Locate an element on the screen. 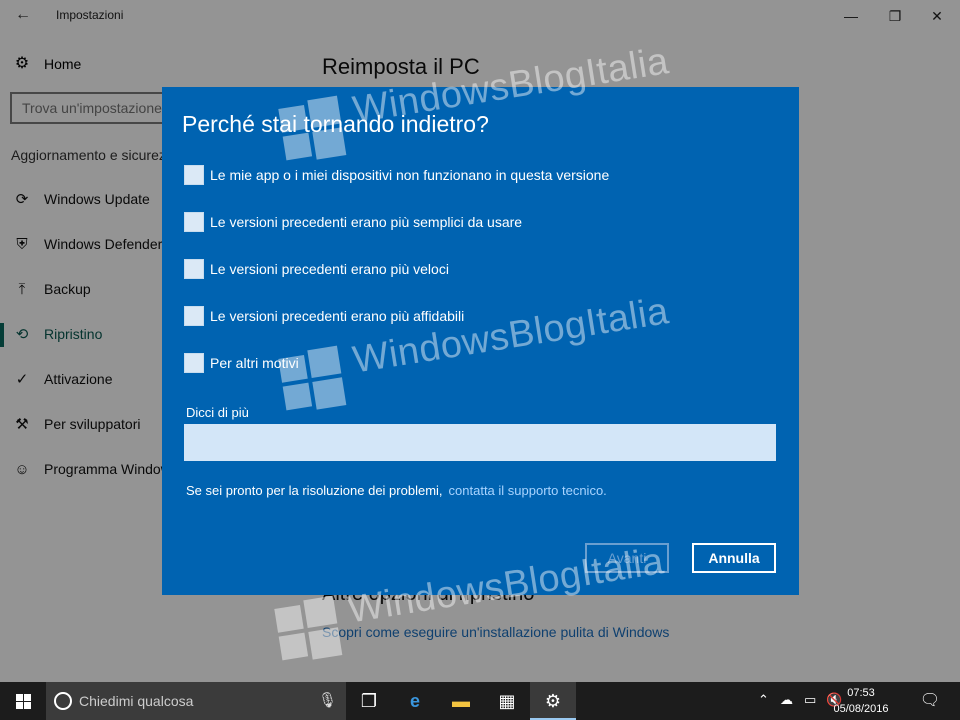  file-explorer-icon: ▬ is located at coordinates (461, 701).